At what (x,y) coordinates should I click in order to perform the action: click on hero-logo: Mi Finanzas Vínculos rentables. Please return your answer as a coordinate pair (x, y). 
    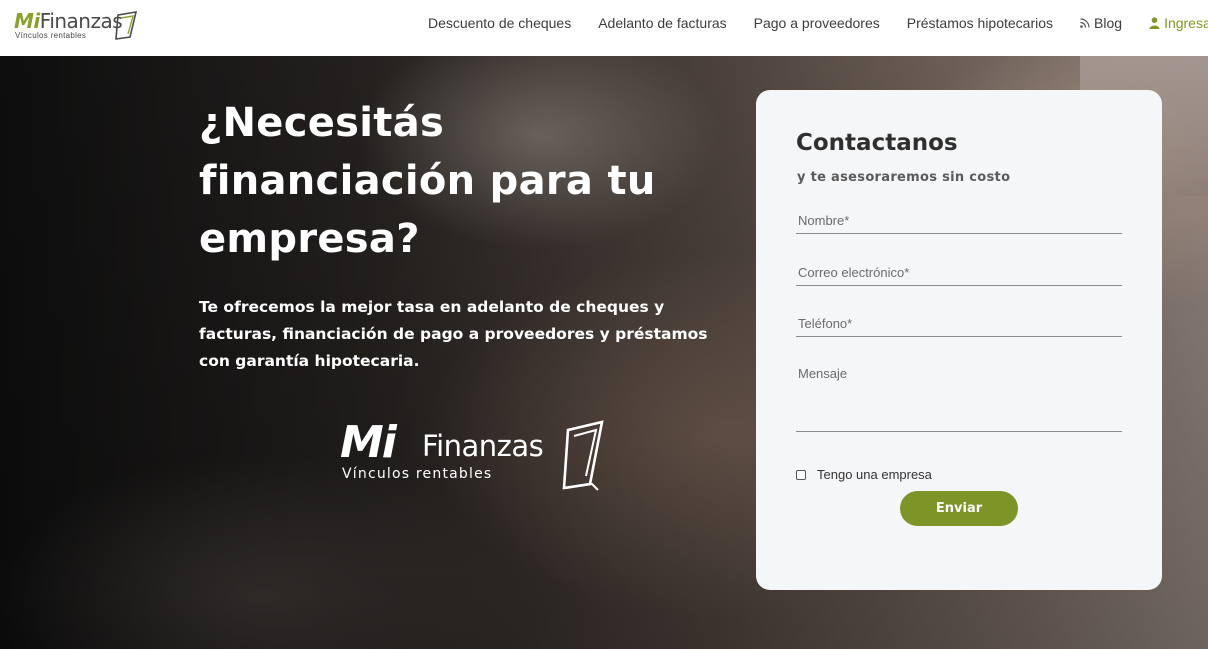
    Looking at the image, I should click on (475, 458).